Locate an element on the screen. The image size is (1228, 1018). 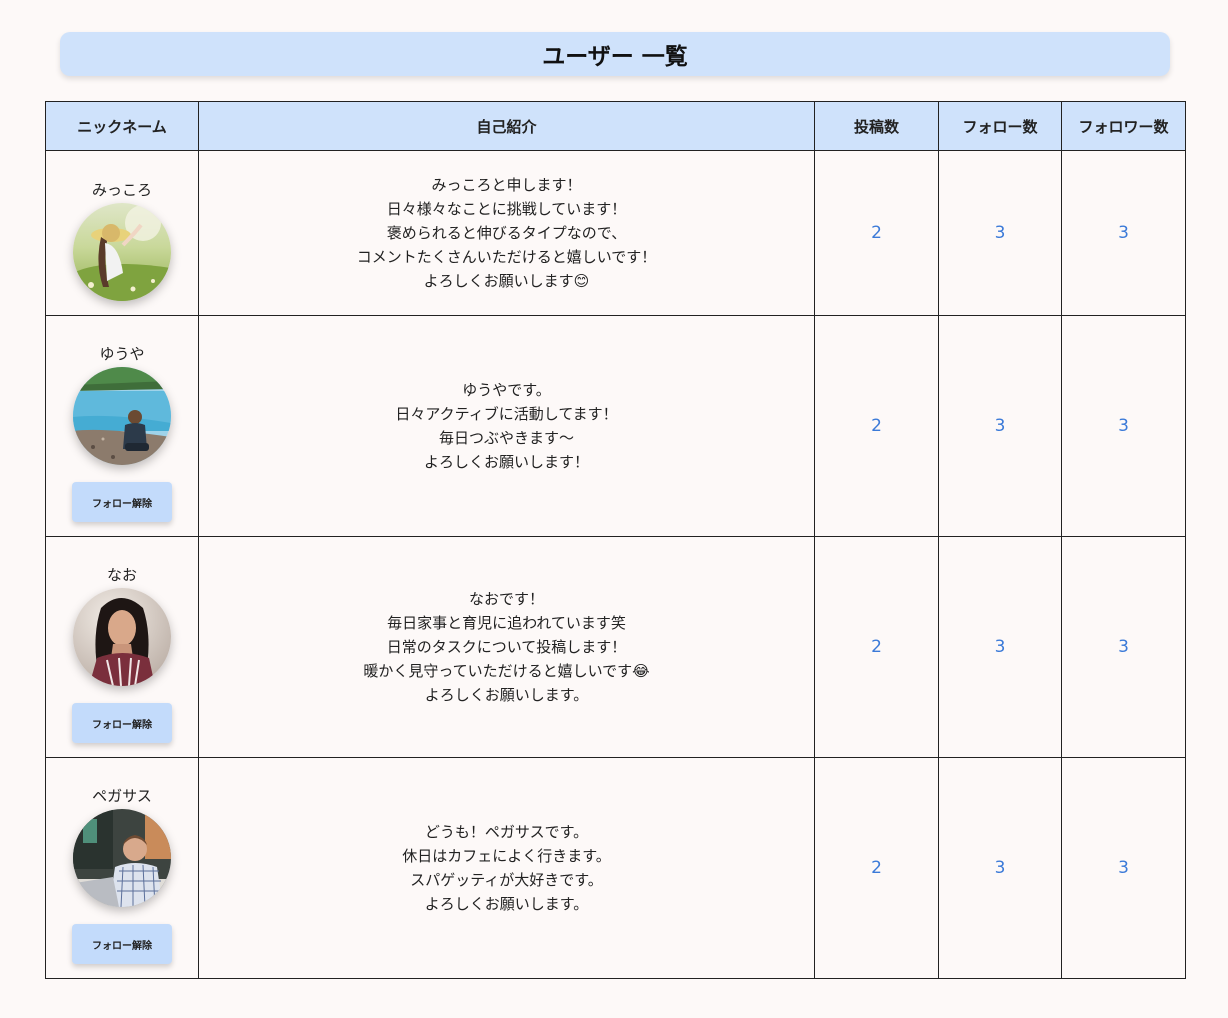
table-header-row: ニックネーム 自己紹介 投稿数 フォロー数 フォロワー数 is located at coordinates (615, 126).